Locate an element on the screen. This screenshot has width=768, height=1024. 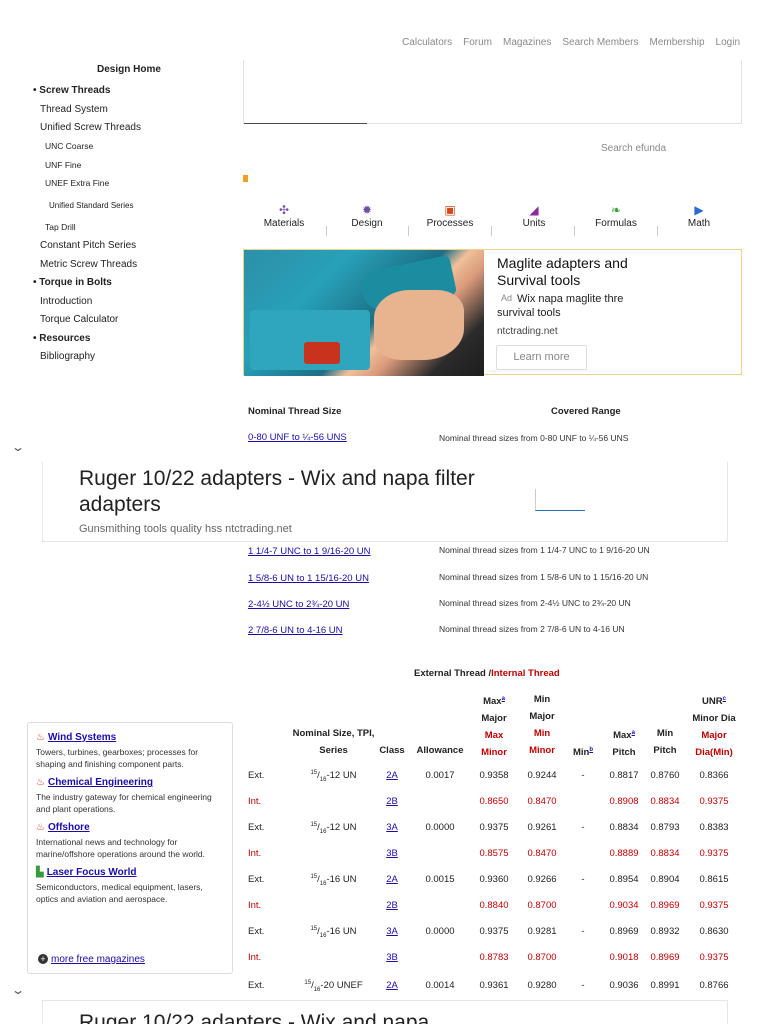
hdr-text: Min is located at coordinates (542, 733).